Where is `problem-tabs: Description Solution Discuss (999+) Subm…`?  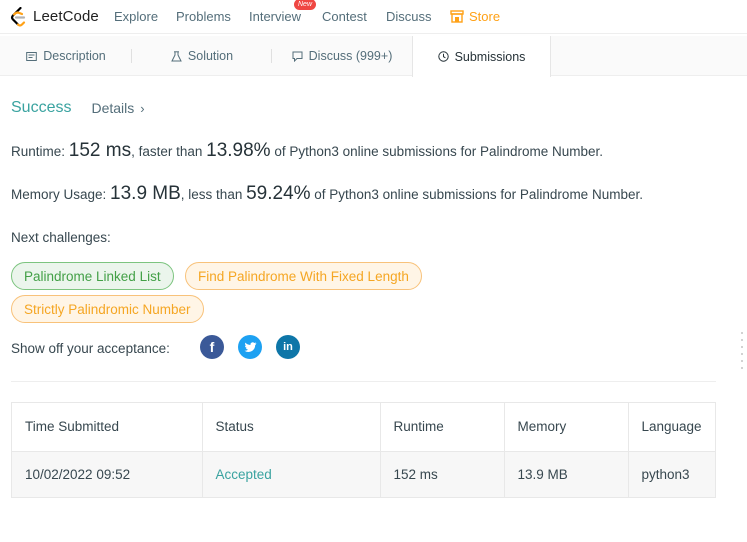 problem-tabs: Description Solution Discuss (999+) Subm… is located at coordinates (373, 56).